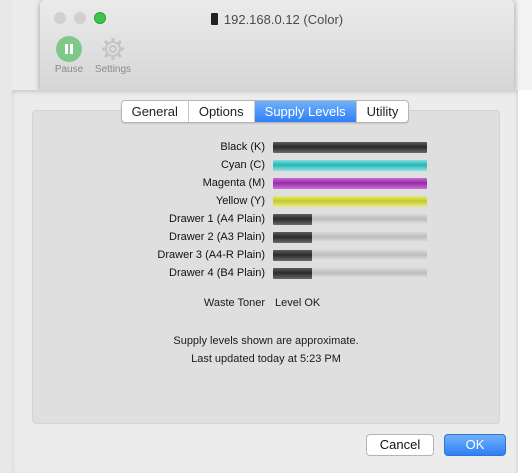 This screenshot has width=532, height=473. I want to click on waste-toner-value: Level OK, so click(298, 303).